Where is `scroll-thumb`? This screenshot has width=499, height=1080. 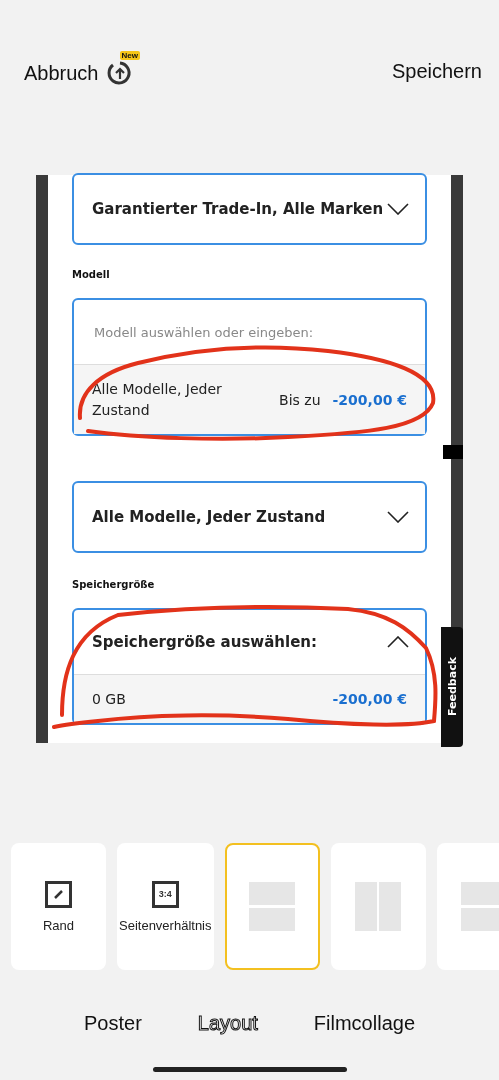
scroll-thumb is located at coordinates (453, 452).